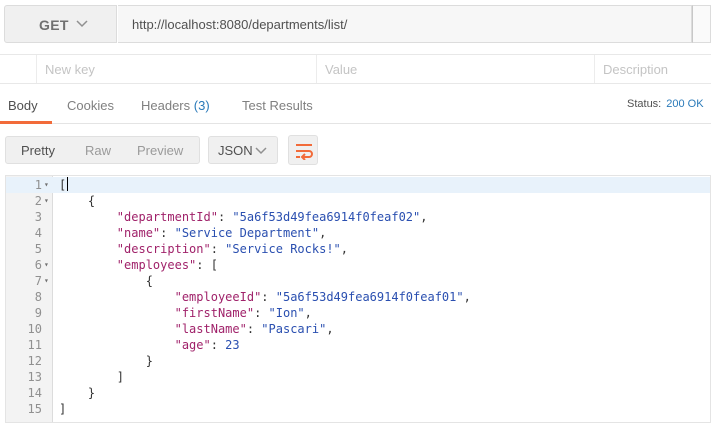 This screenshot has width=711, height=425. What do you see at coordinates (277, 105) in the screenshot?
I see `tab-test-results: Test Results` at bounding box center [277, 105].